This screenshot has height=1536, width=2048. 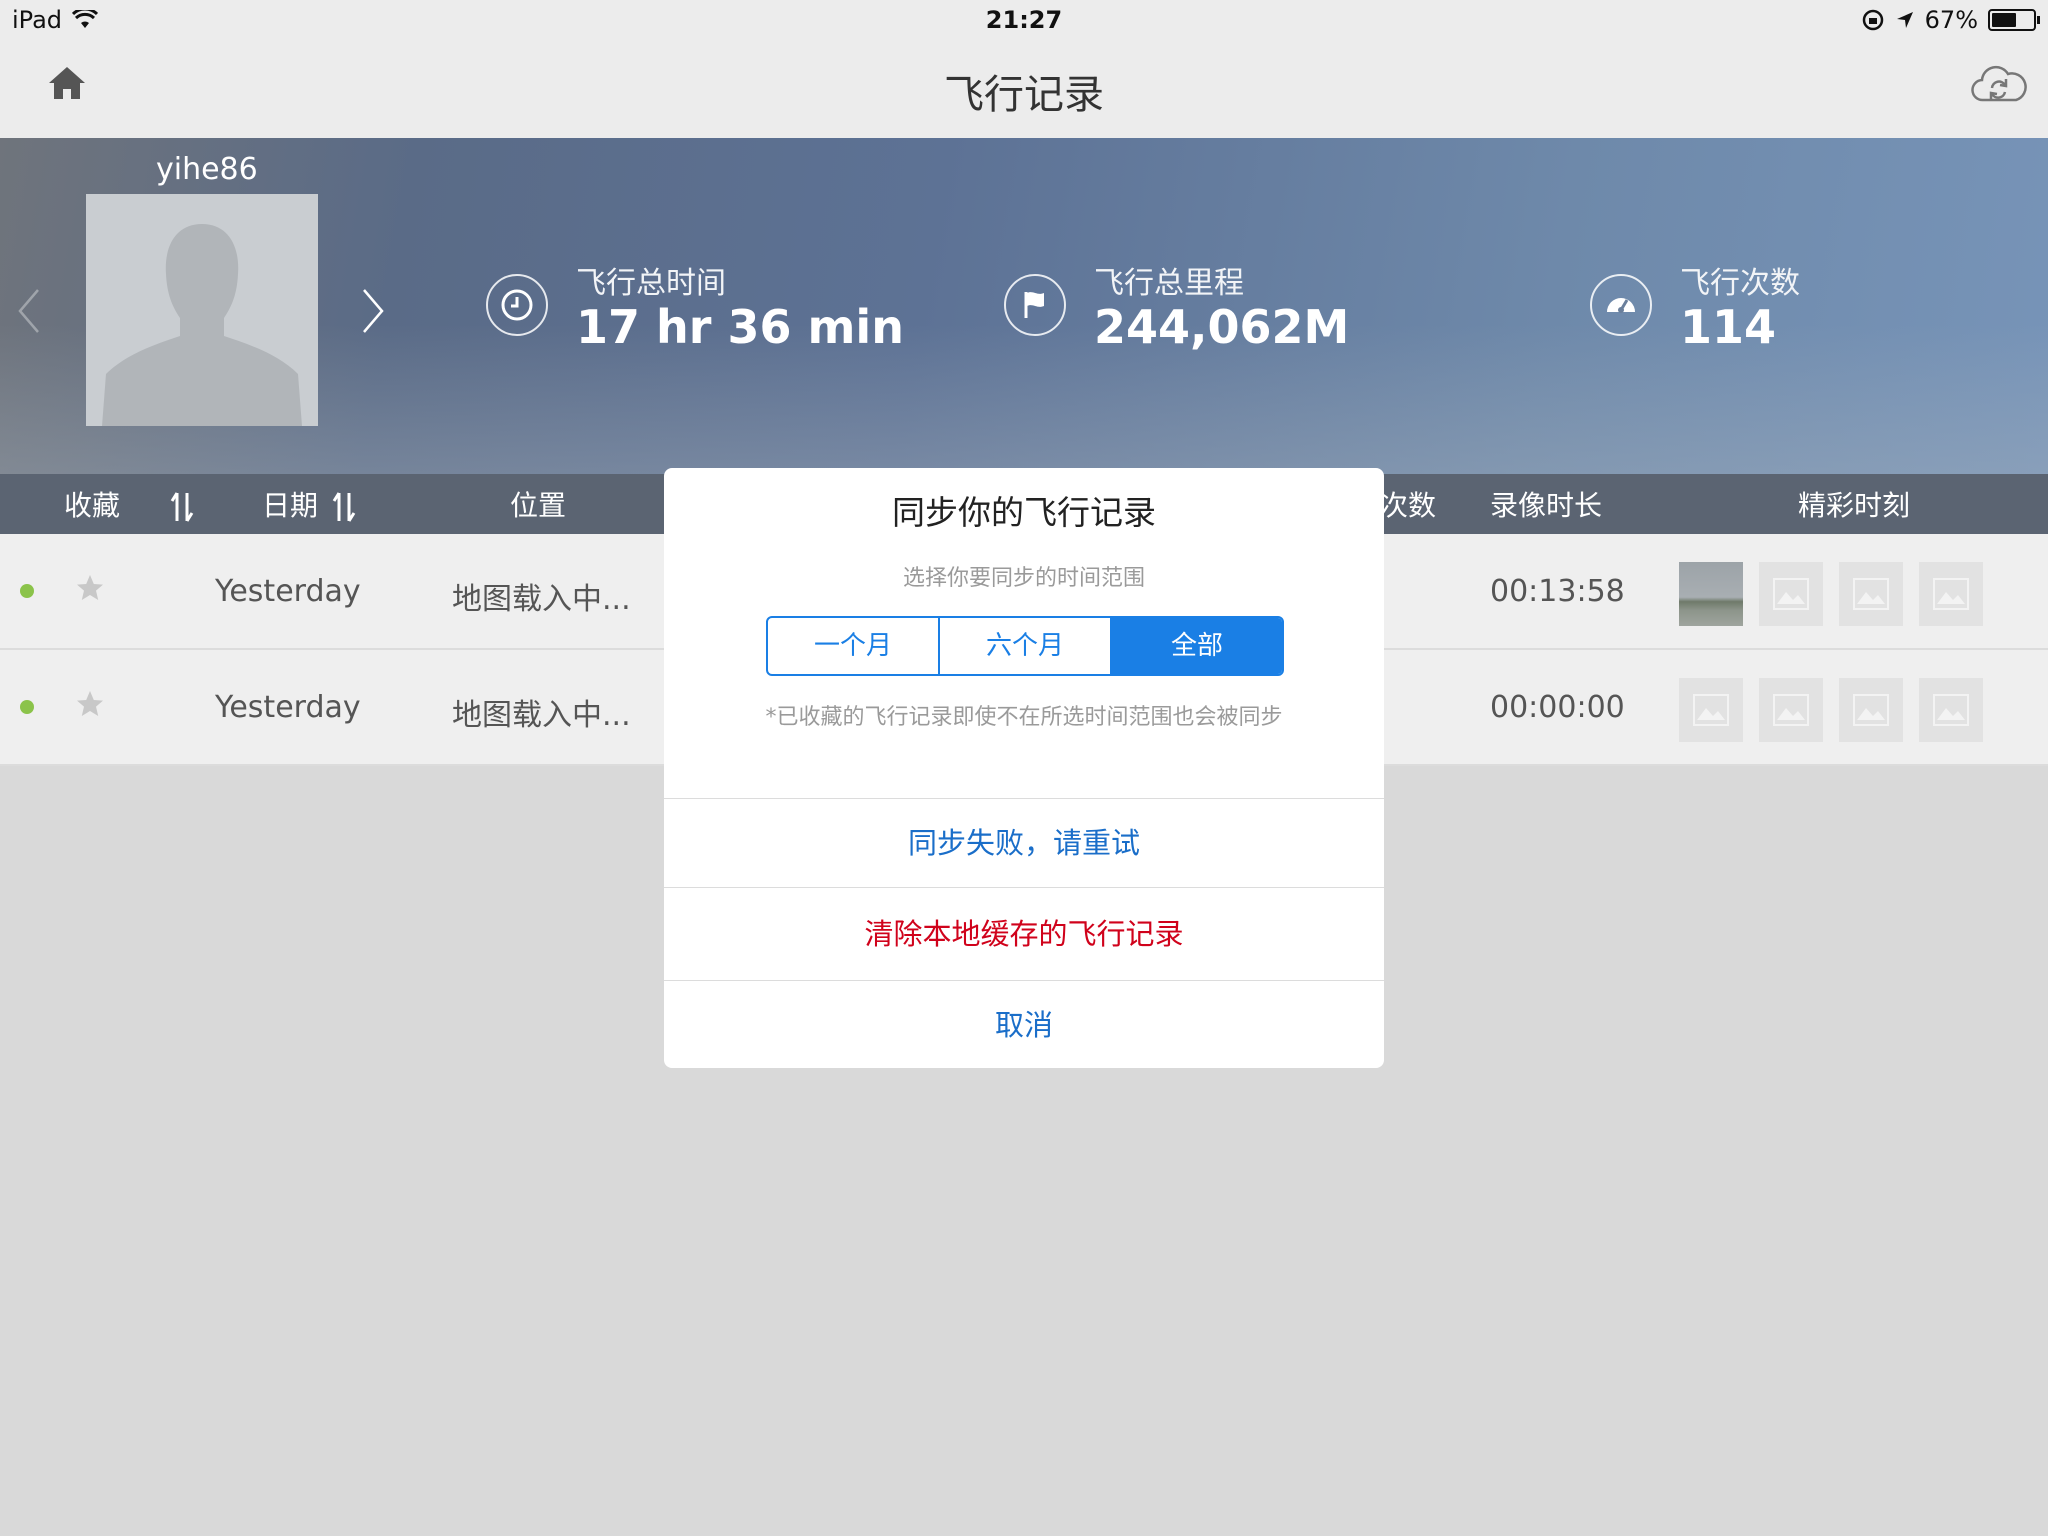 I want to click on row-duration: 00:00:00, so click(x=1557, y=707).